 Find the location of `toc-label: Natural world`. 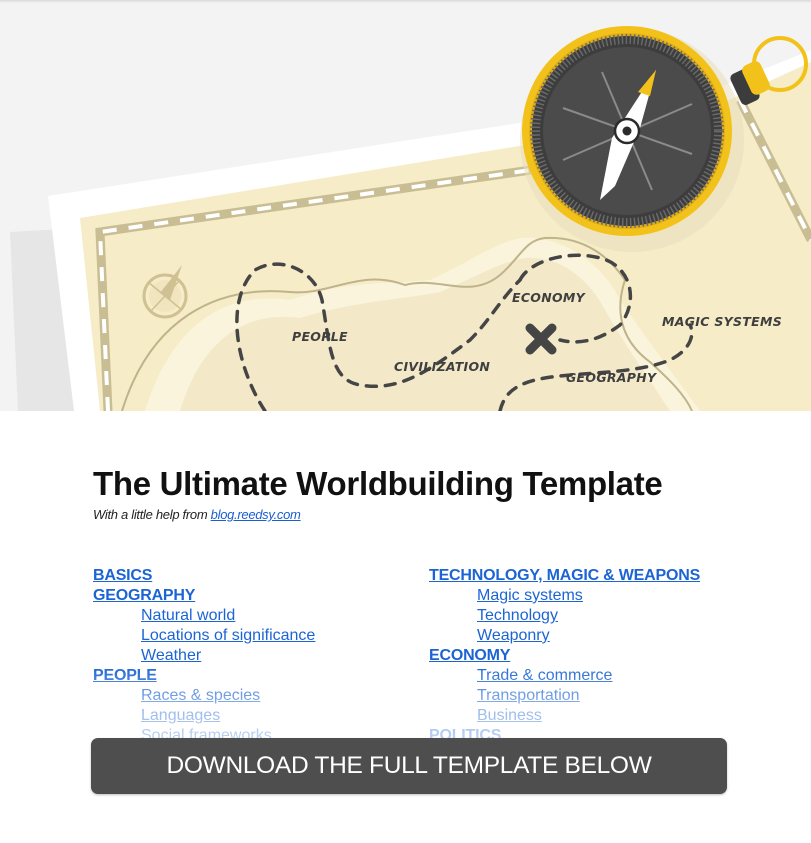

toc-label: Natural world is located at coordinates (188, 615).